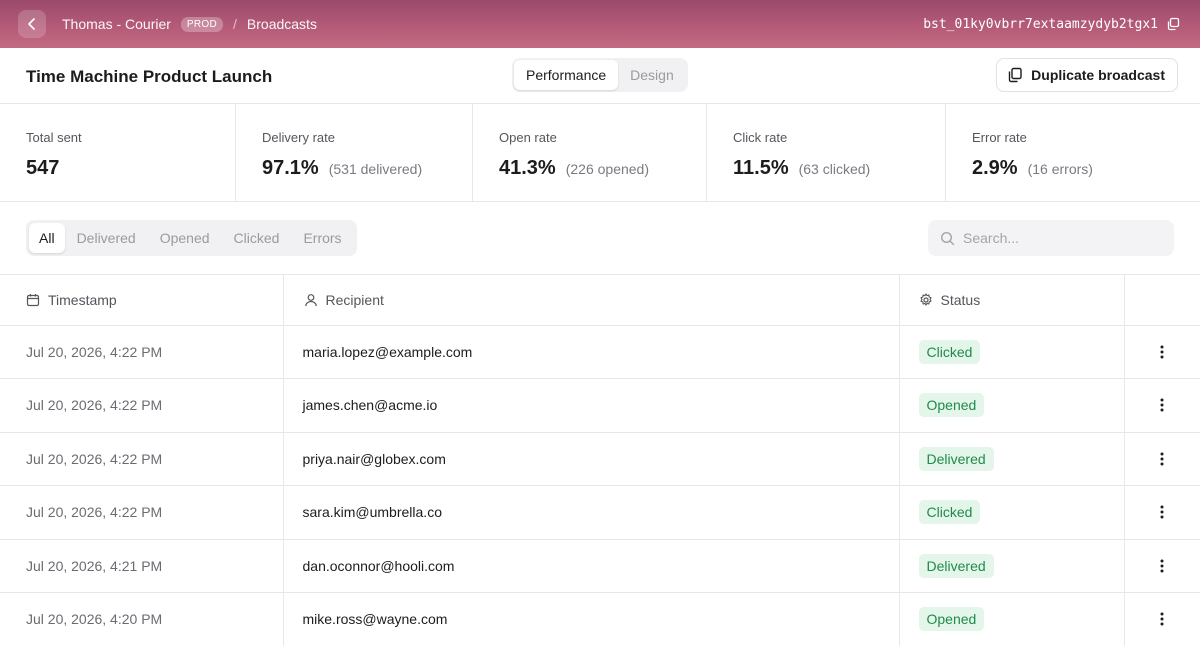 The width and height of the screenshot is (1200, 646). Describe the element at coordinates (1073, 152) in the screenshot. I see `stat-error-rate: Error rate 2.9% (16 errors)` at that location.